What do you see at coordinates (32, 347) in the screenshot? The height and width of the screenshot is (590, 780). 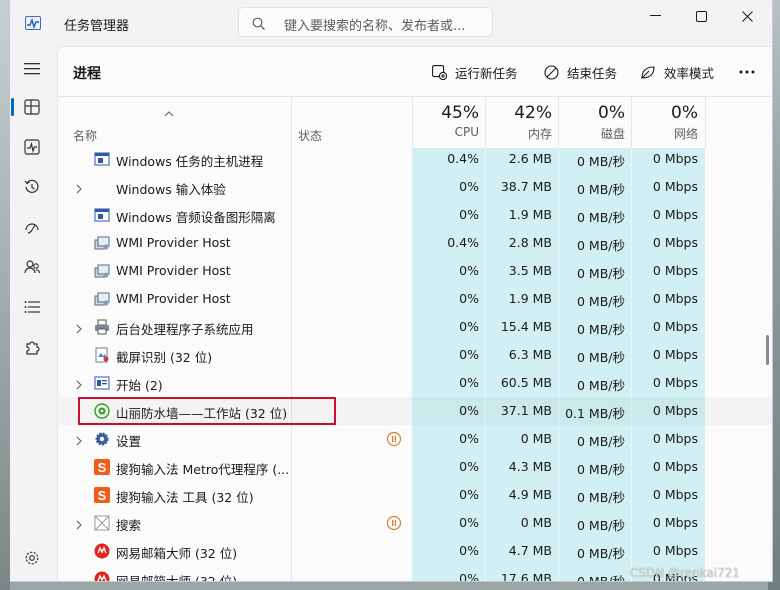 I see `nav-services` at bounding box center [32, 347].